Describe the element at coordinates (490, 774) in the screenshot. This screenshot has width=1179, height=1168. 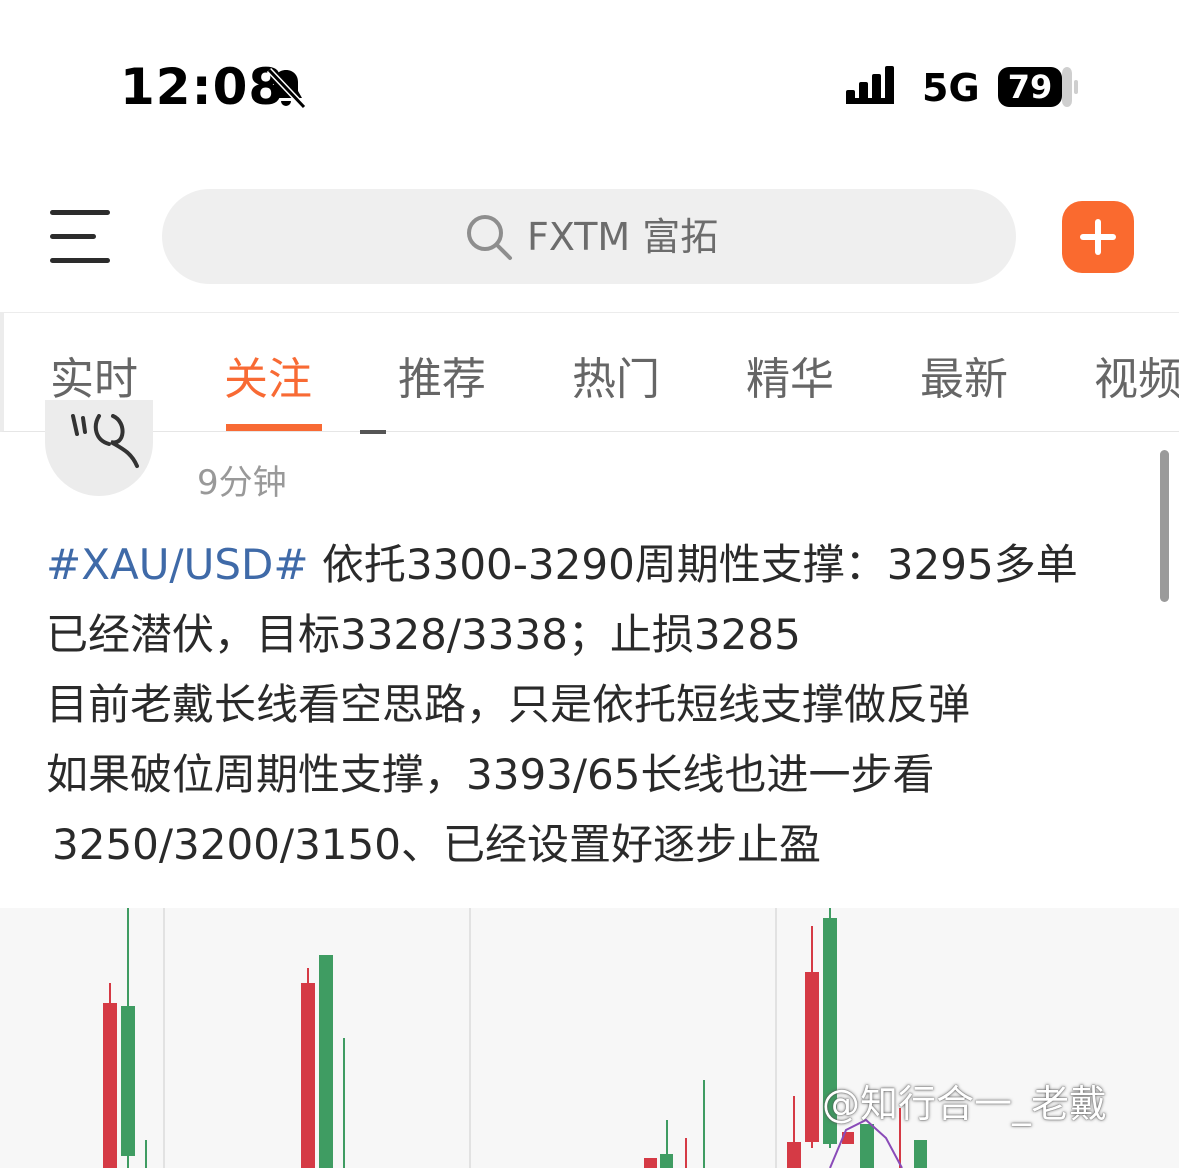
I see `post-line: 如果破位周期性支撑，3393/65长线也进一步看` at that location.